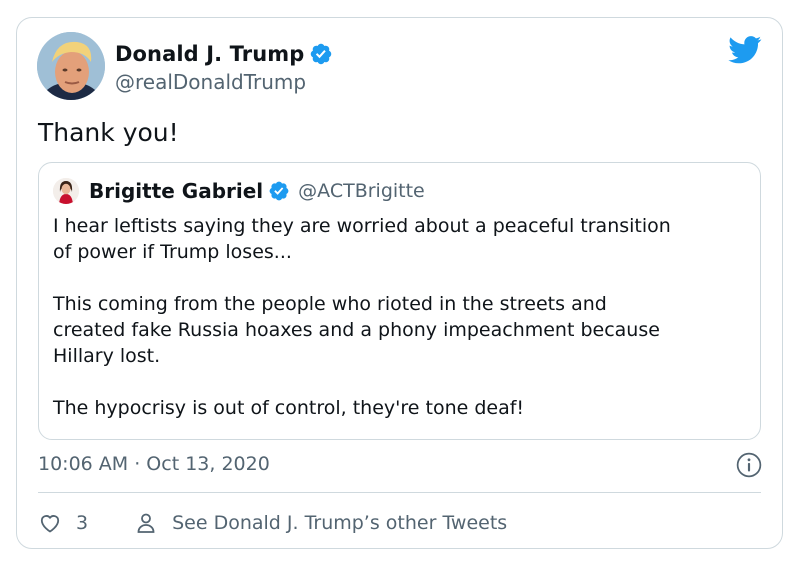 This screenshot has height=565, width=800. What do you see at coordinates (749, 465) in the screenshot?
I see `info-icon` at bounding box center [749, 465].